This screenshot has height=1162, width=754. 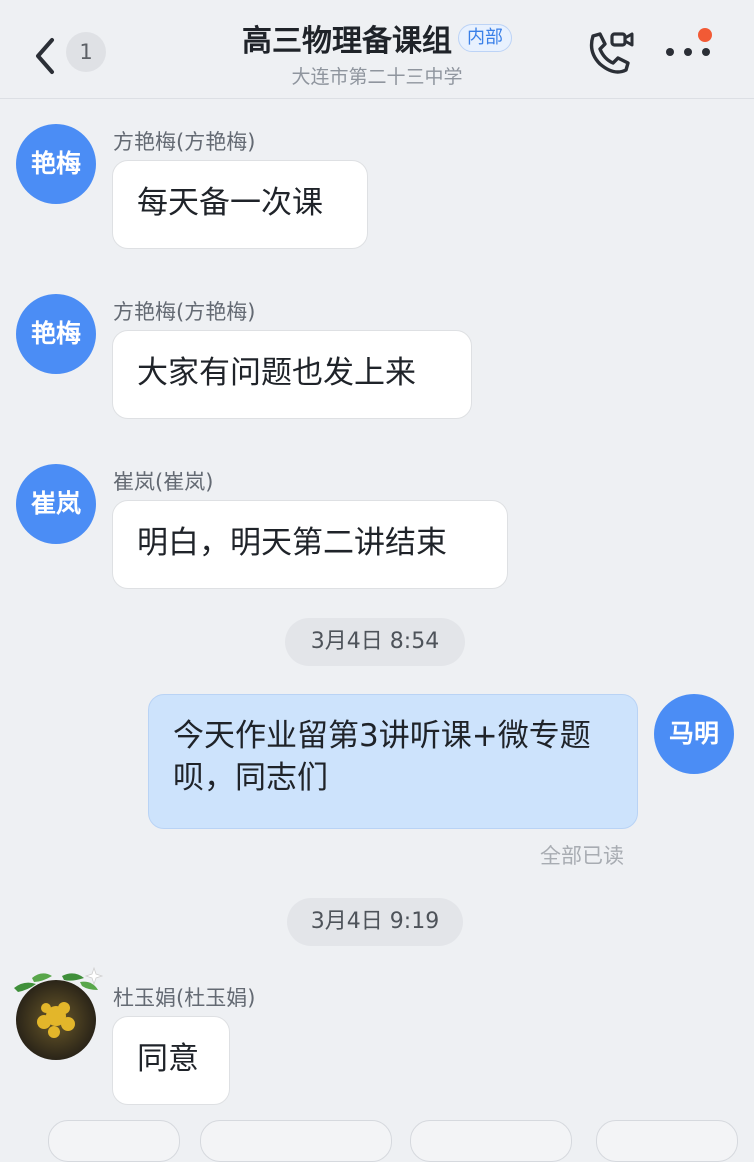 What do you see at coordinates (184, 998) in the screenshot?
I see `sender-name: 杜玉娟(杜玉娟)` at bounding box center [184, 998].